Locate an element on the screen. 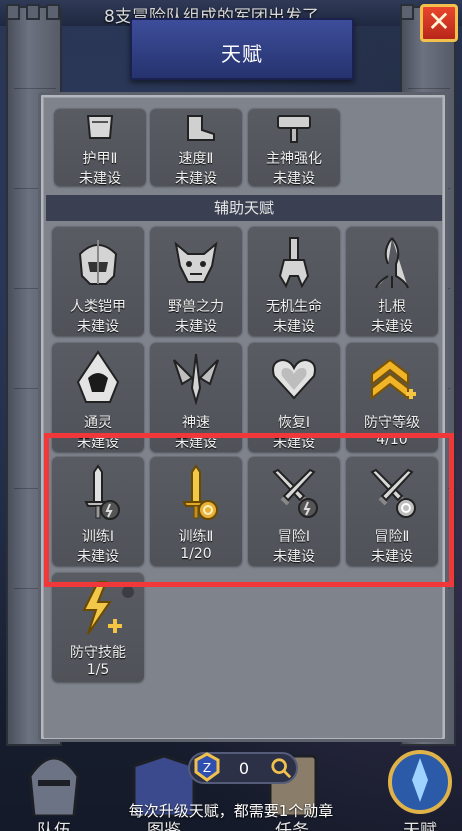 The image size is (462, 831). close-icon: ✕ is located at coordinates (439, 21).